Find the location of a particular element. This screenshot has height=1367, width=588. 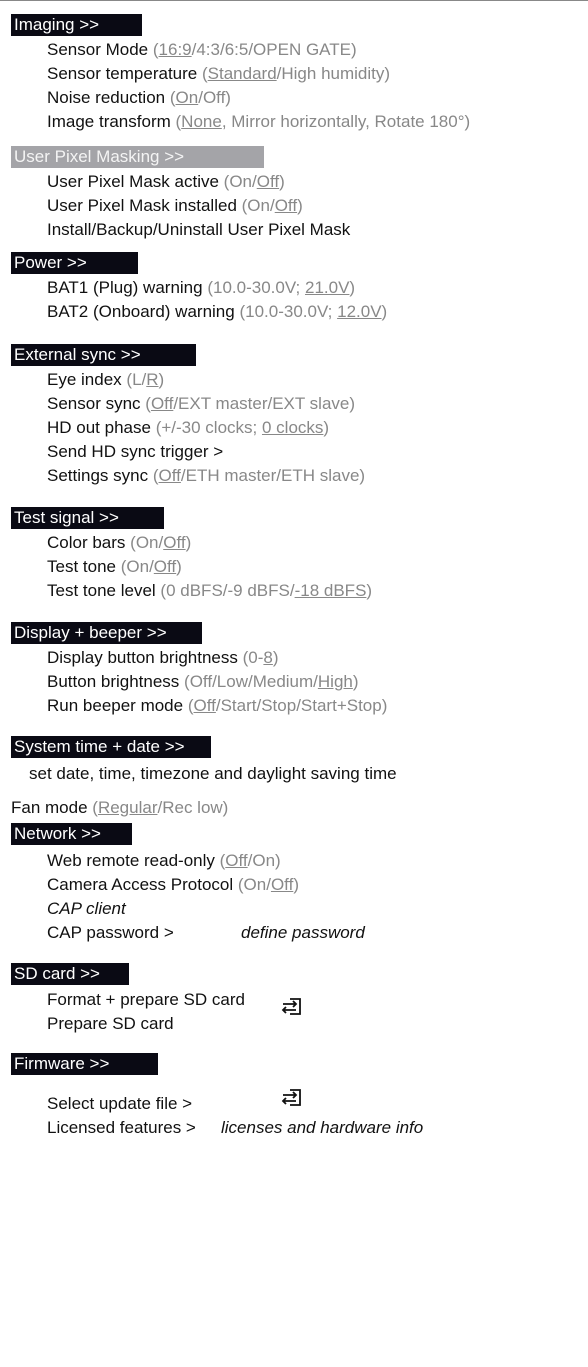

selected-option: On is located at coordinates (187, 97).